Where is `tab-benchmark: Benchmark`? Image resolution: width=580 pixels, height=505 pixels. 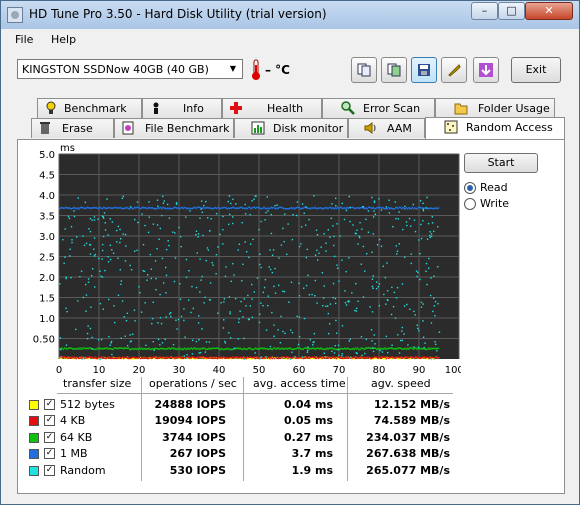
tab-benchmark: Benchmark is located at coordinates (89, 108).